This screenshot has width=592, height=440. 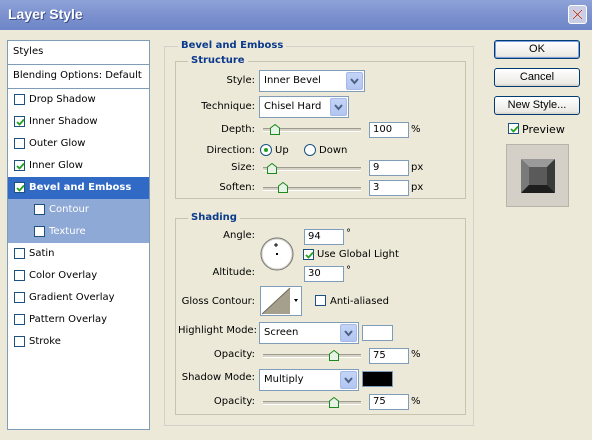 What do you see at coordinates (324, 274) in the screenshot?
I see `altitude-input: 30` at bounding box center [324, 274].